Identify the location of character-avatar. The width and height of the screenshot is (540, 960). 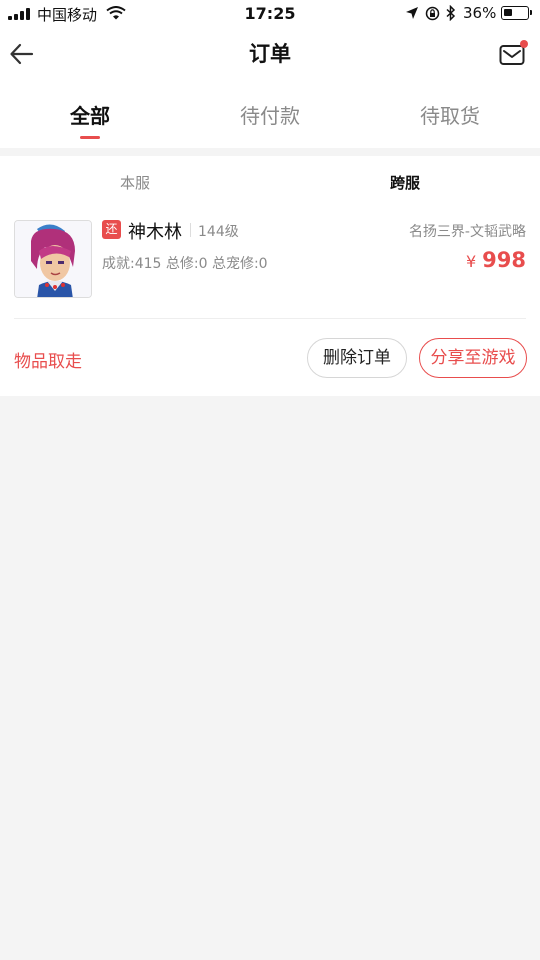
(53, 259).